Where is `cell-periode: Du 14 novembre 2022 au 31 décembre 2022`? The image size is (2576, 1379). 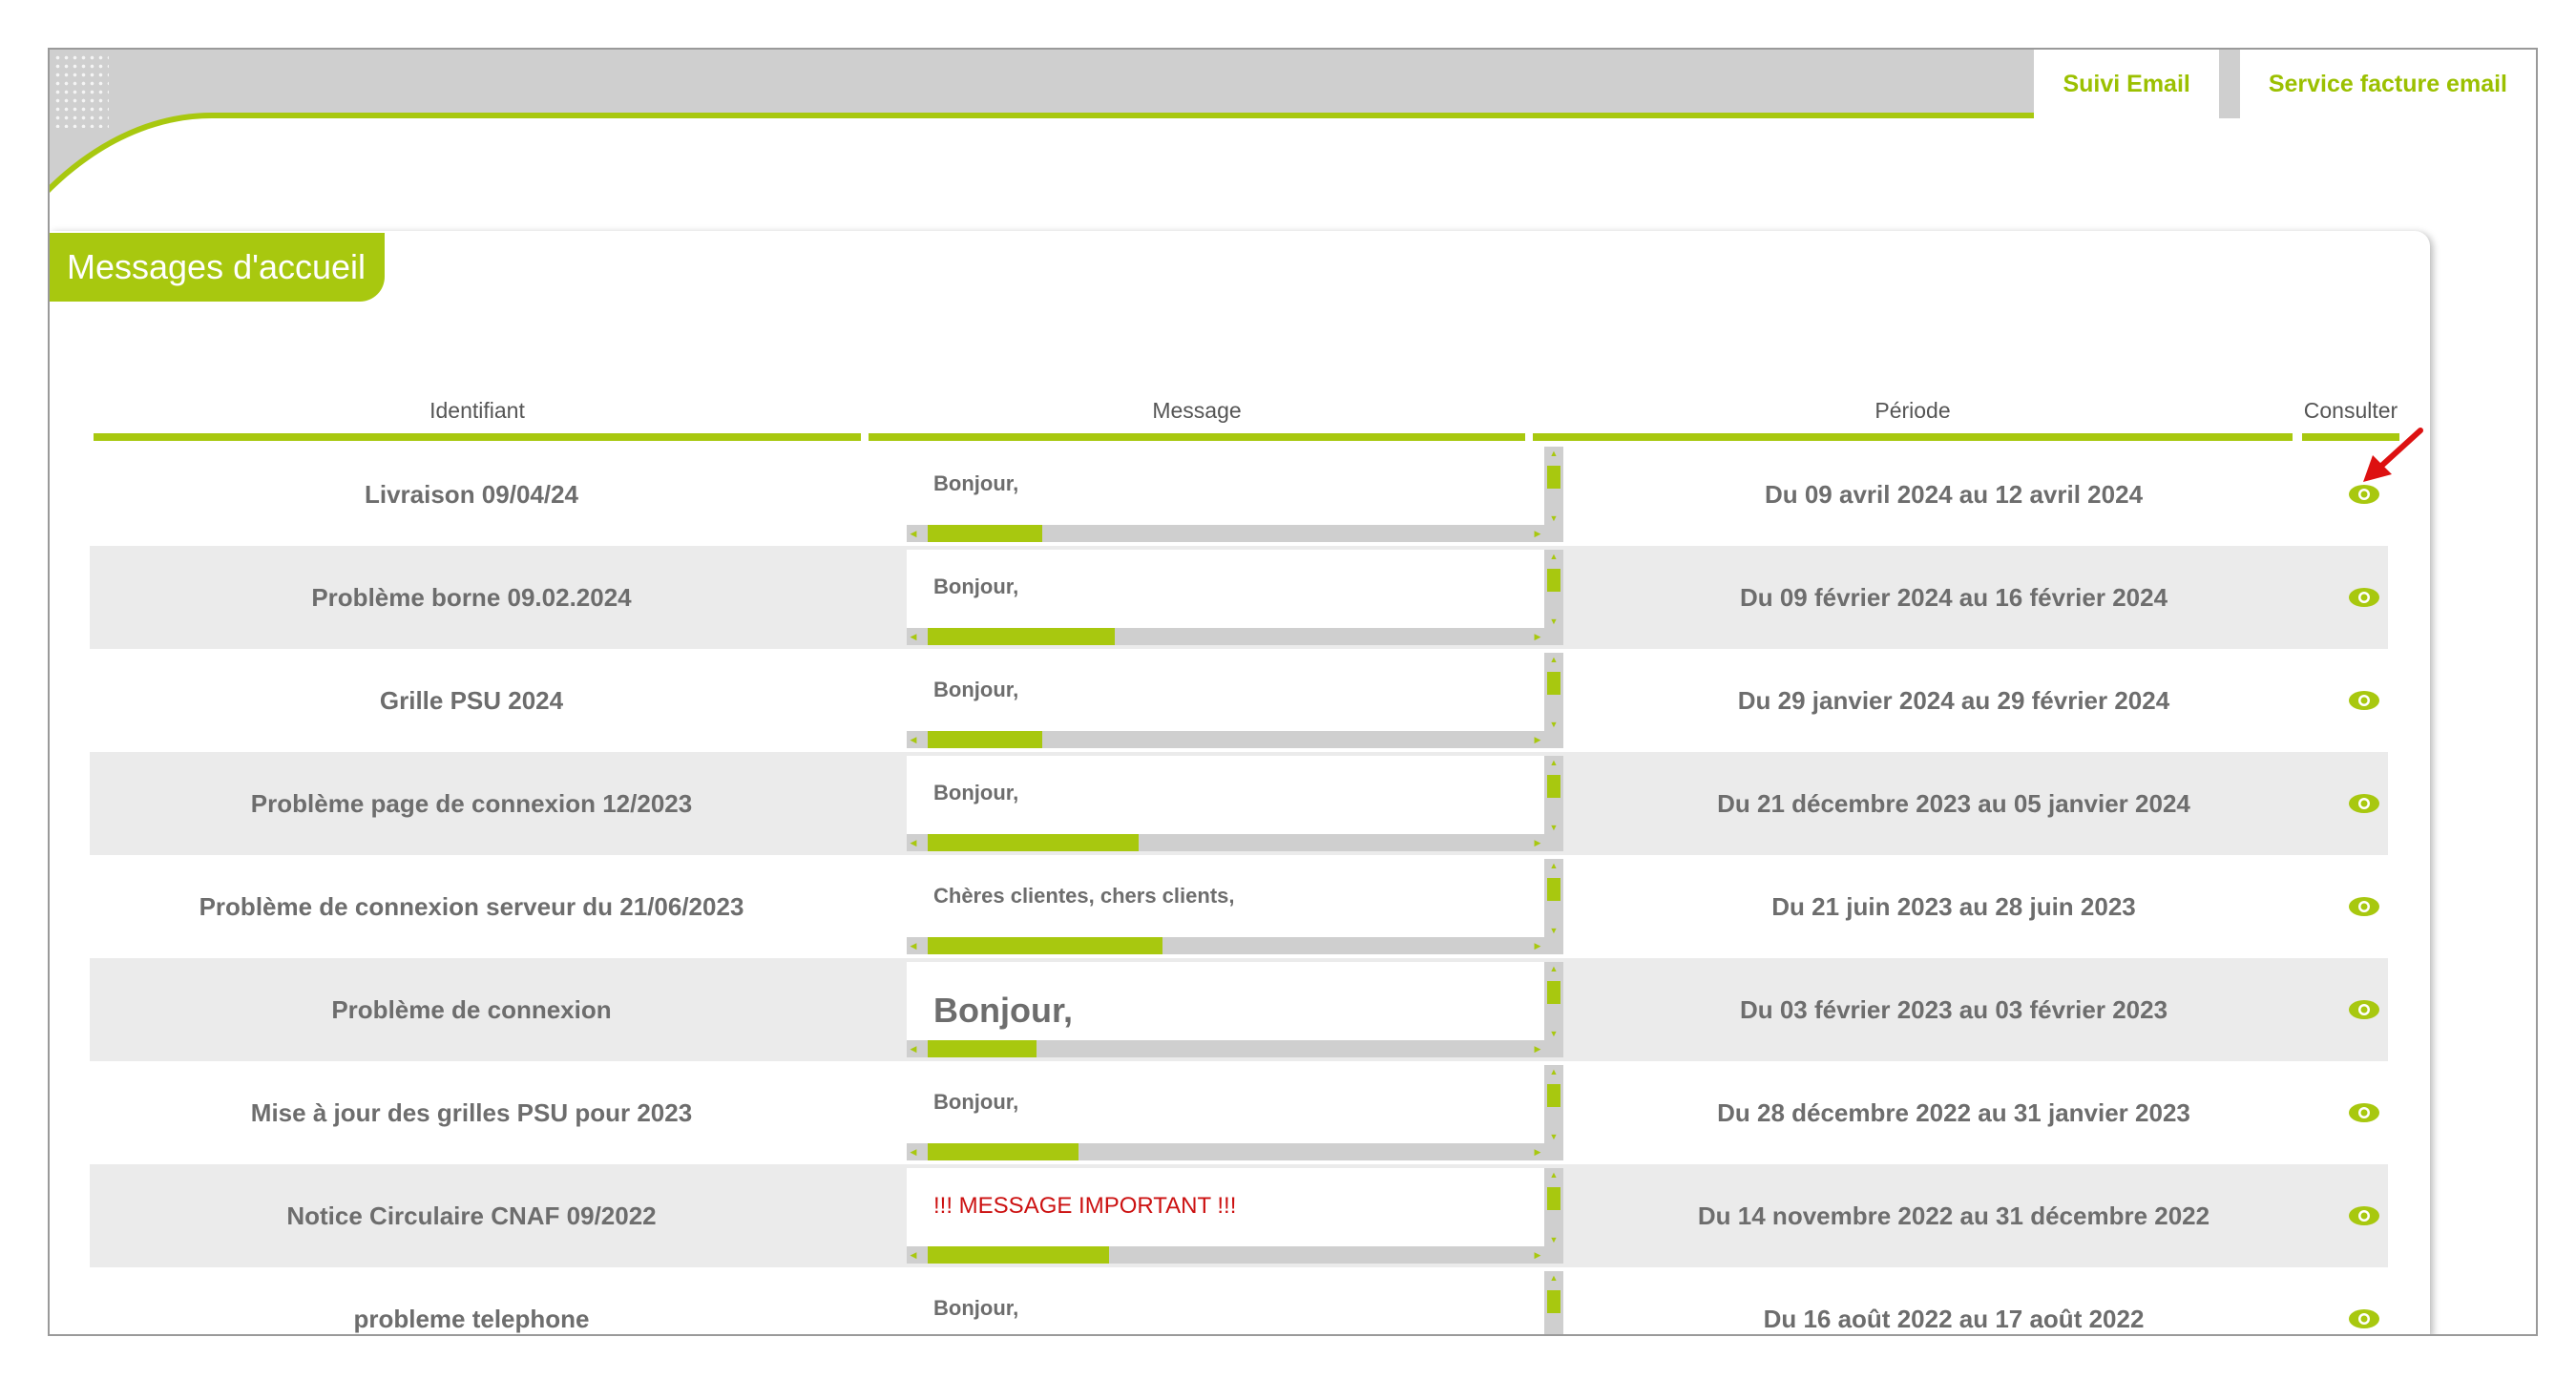 cell-periode: Du 14 novembre 2022 au 31 décembre 2022 is located at coordinates (1953, 1215).